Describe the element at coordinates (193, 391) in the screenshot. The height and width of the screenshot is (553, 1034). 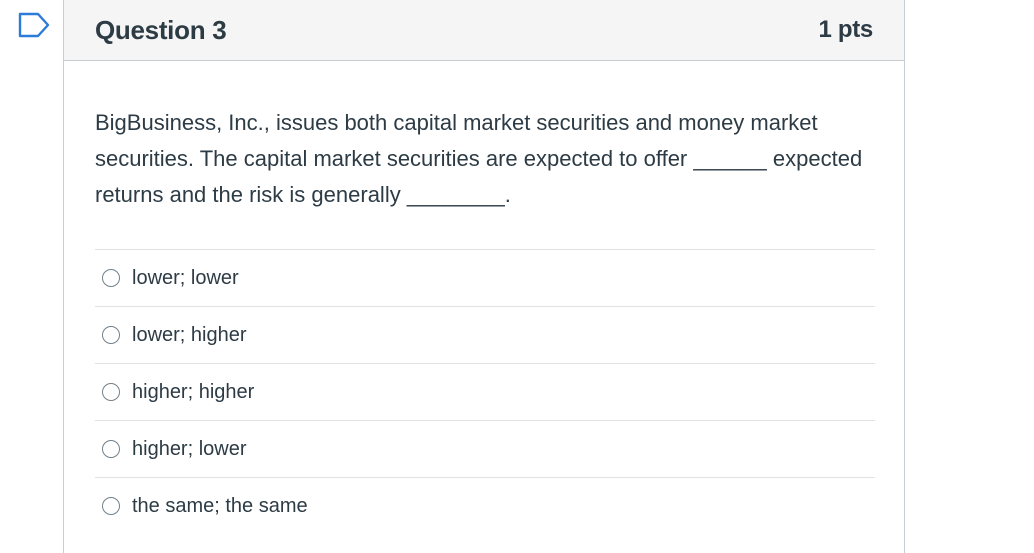
I see `answer-label: higher; higher` at that location.